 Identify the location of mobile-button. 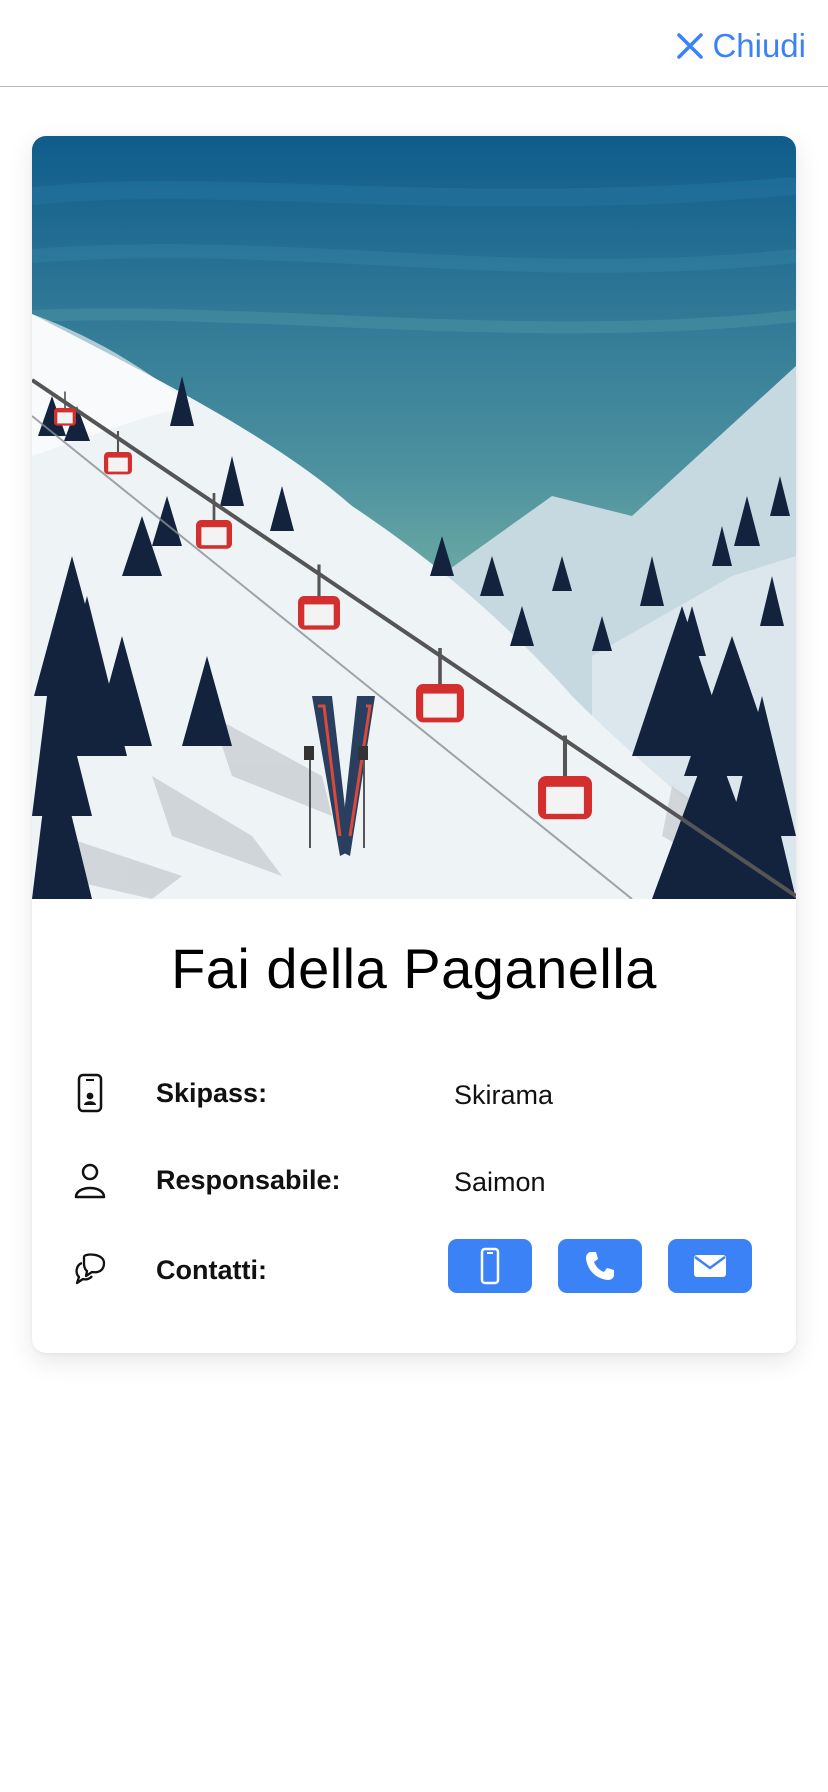
(490, 1266).